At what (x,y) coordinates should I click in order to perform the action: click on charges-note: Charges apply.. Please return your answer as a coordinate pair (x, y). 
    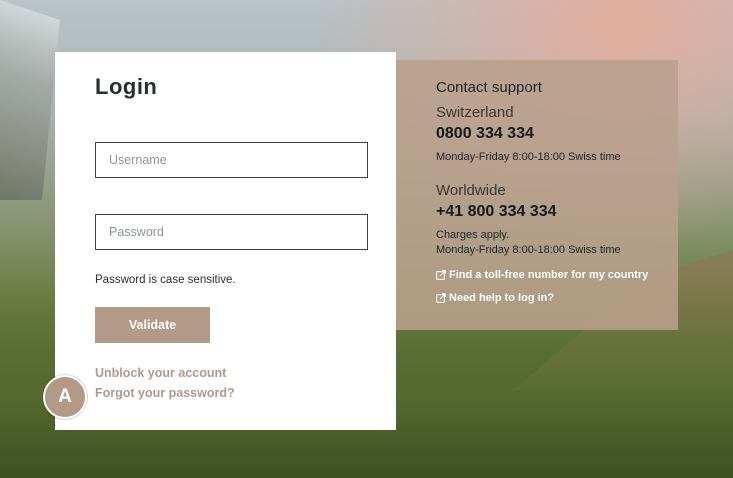
    Looking at the image, I should click on (473, 235).